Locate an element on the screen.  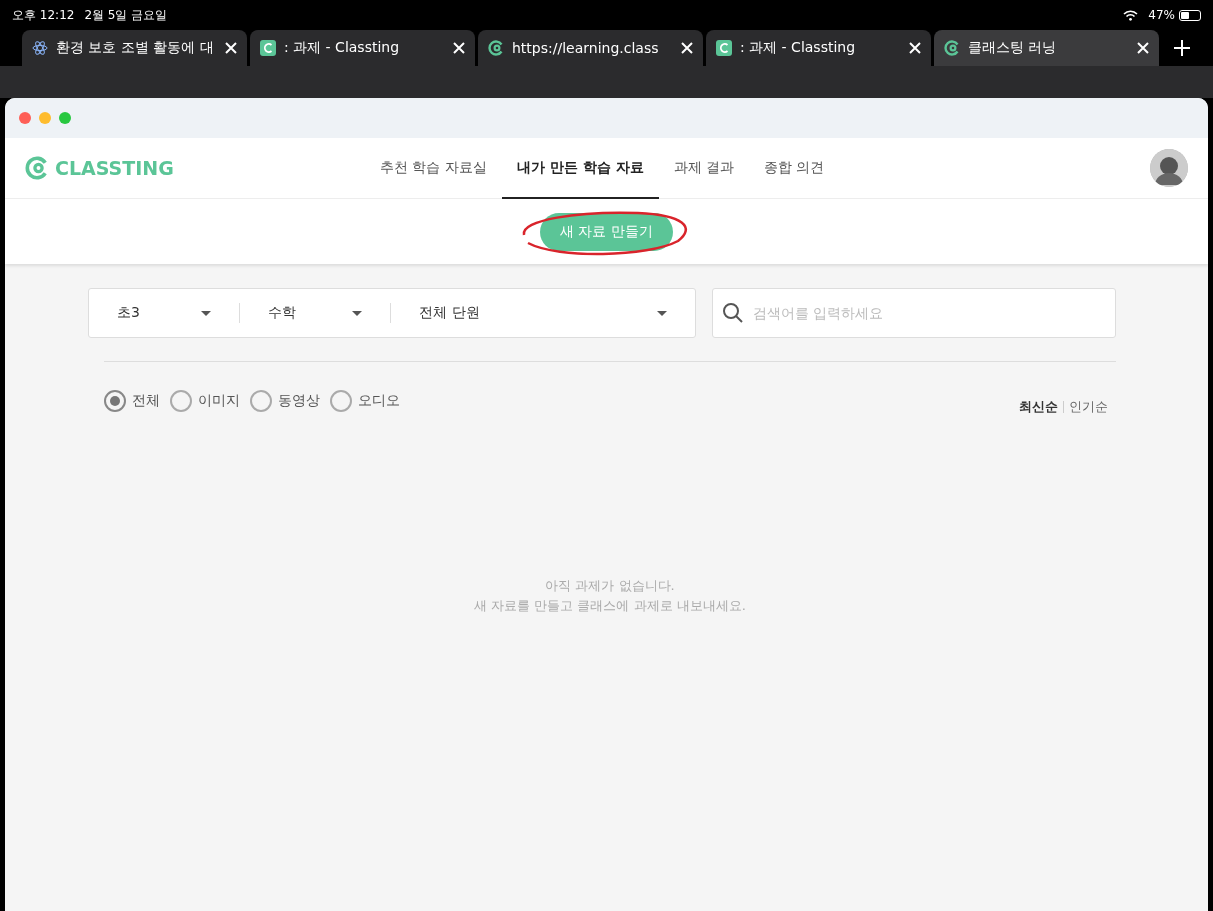
sort-link: 최신순 is located at coordinates (1038, 407).